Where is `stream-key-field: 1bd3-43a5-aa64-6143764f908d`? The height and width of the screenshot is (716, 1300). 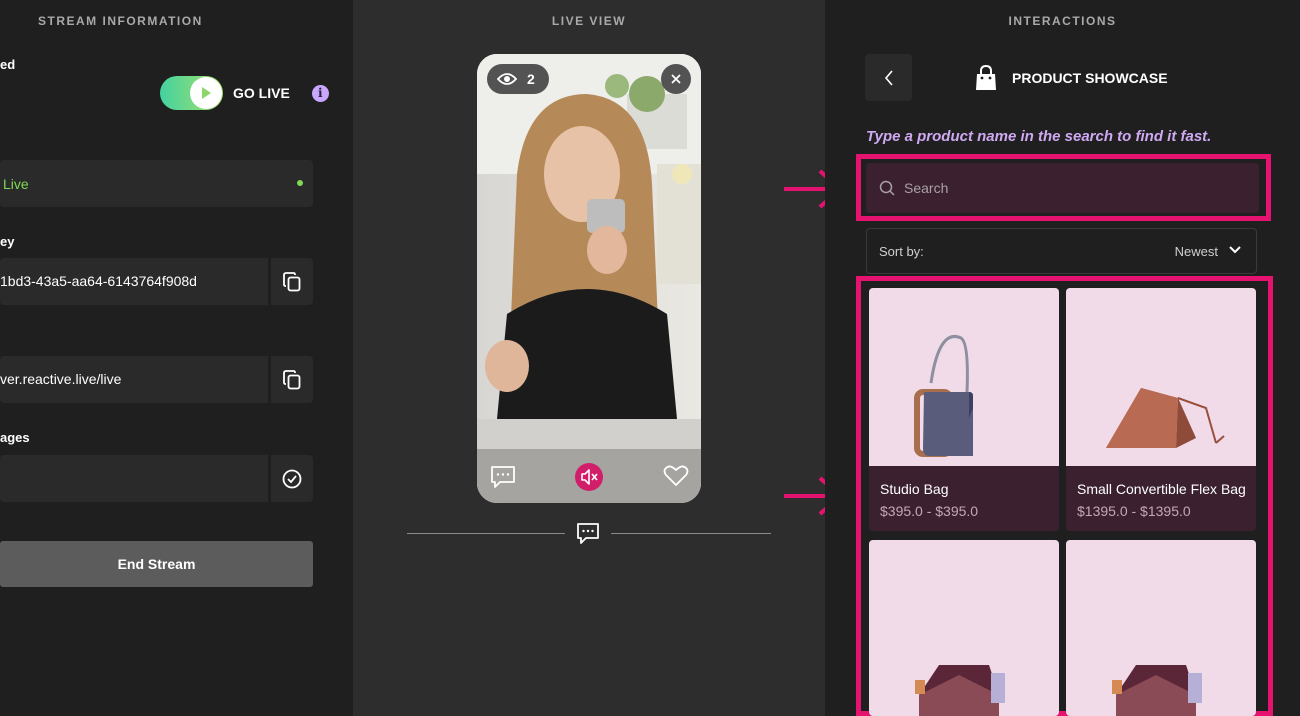 stream-key-field: 1bd3-43a5-aa64-6143764f908d is located at coordinates (134, 281).